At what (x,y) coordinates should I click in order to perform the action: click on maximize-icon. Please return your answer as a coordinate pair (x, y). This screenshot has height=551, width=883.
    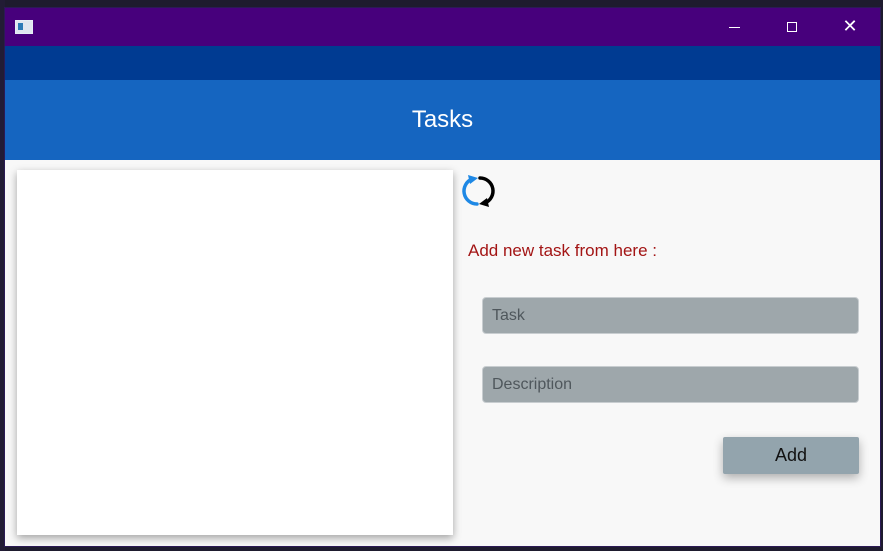
    Looking at the image, I should click on (792, 27).